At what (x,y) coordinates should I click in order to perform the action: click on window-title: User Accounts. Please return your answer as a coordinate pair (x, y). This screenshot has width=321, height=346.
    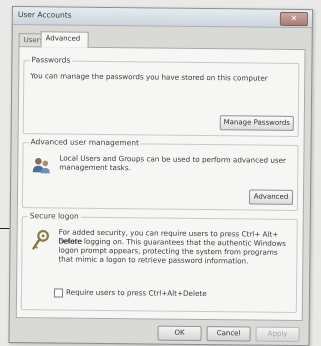
    Looking at the image, I should click on (45, 15).